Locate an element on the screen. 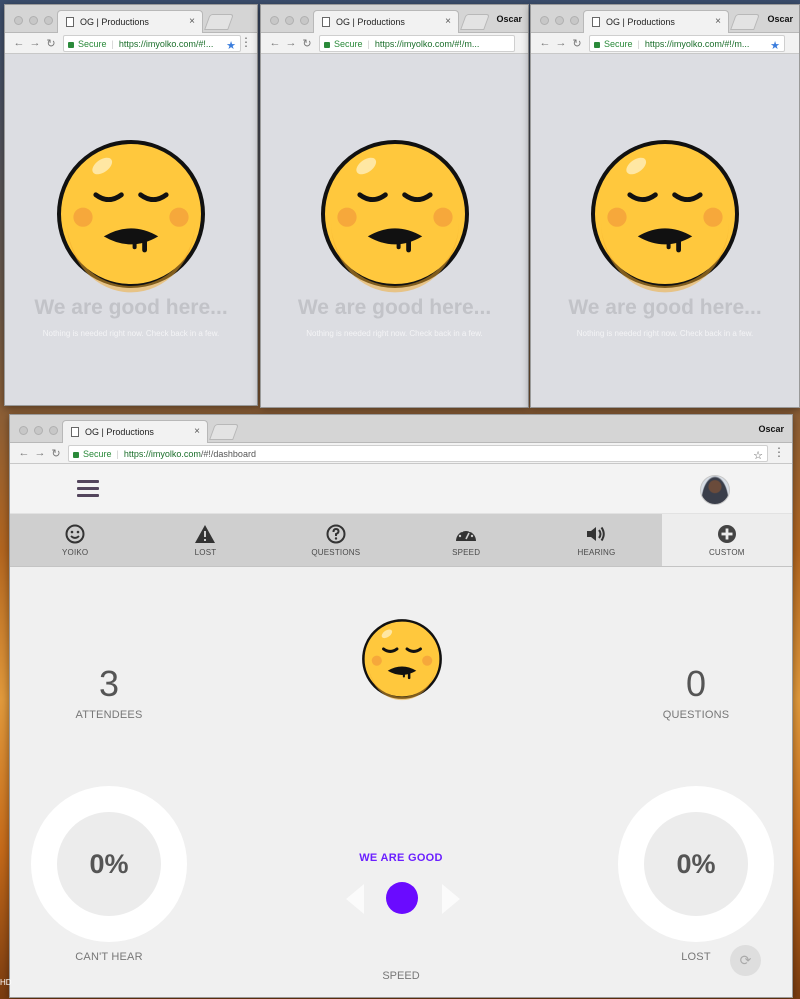  slower-arrow-button is located at coordinates (355, 899).